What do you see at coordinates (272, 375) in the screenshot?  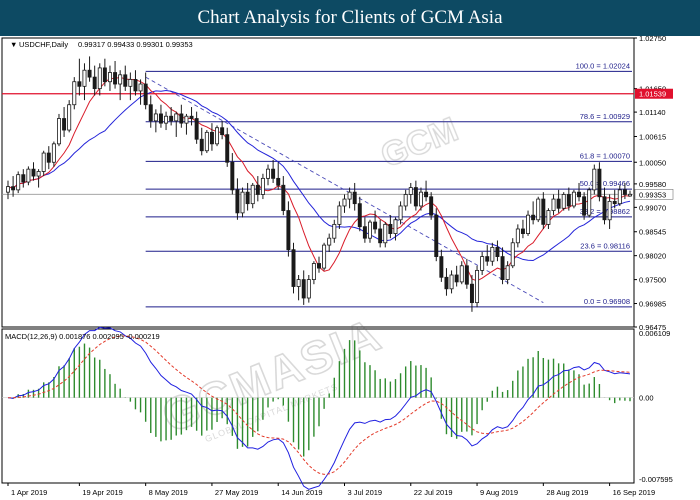 I see `watermark-text: GCMASIA` at bounding box center [272, 375].